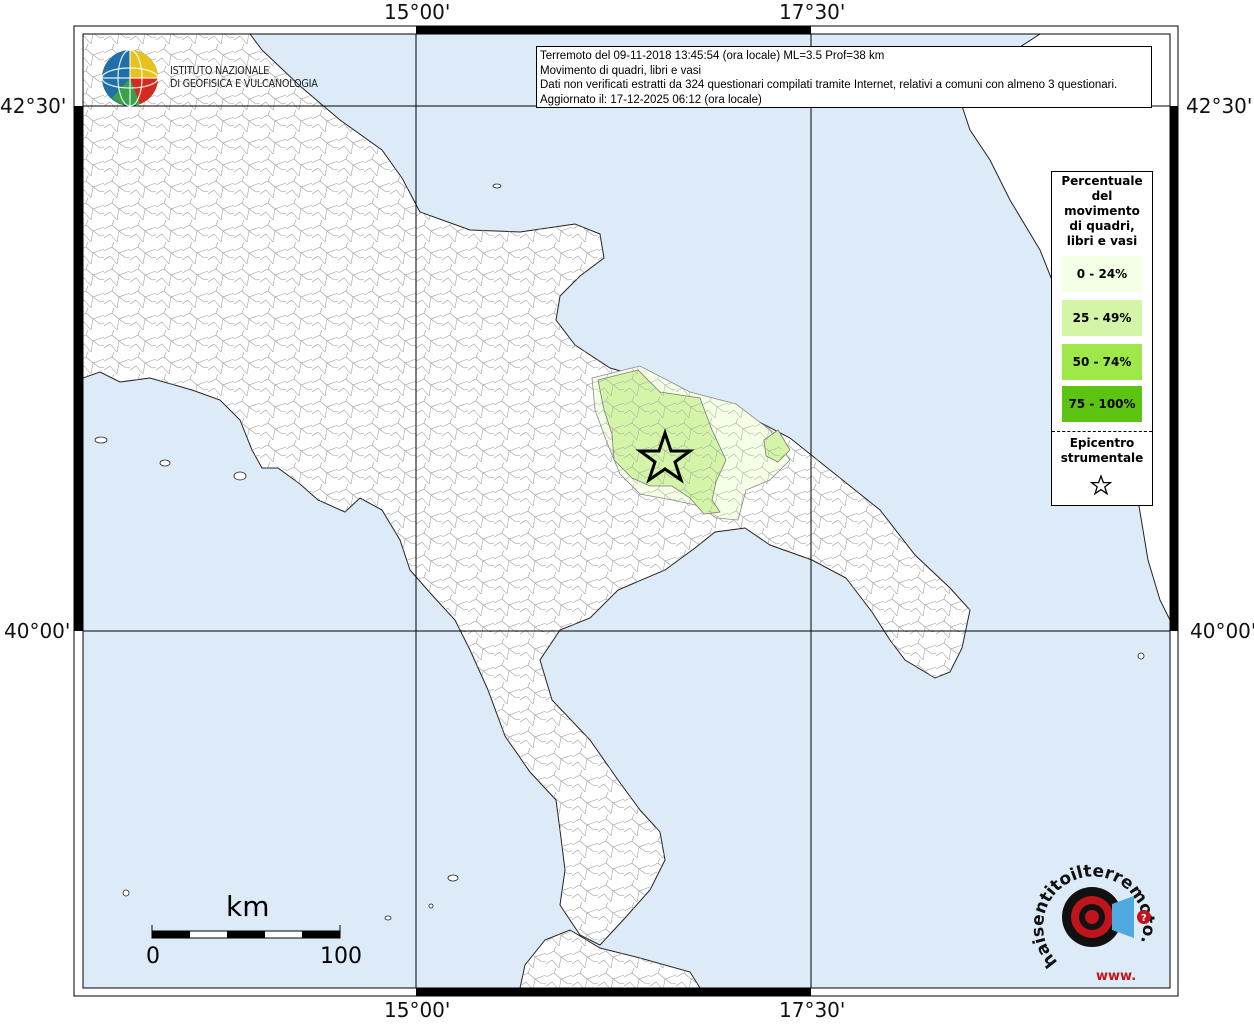  What do you see at coordinates (1102, 274) in the screenshot?
I see `legend-class-0: 0 - 24%` at bounding box center [1102, 274].